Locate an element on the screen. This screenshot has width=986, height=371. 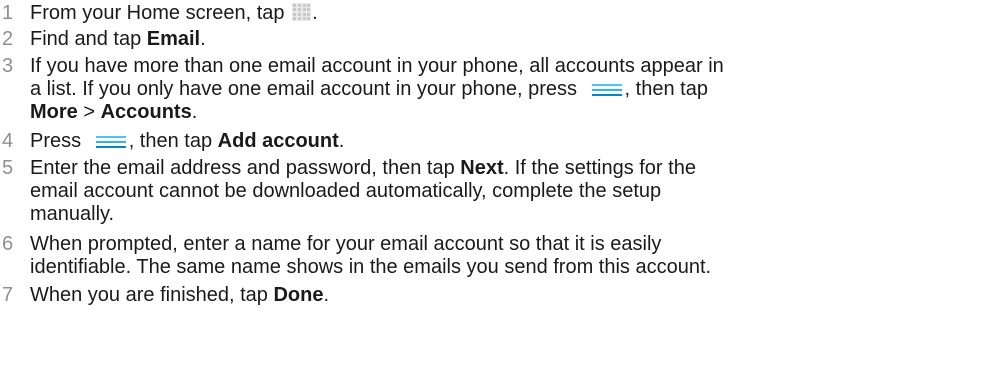
step-number: 5 is located at coordinates (8, 168).